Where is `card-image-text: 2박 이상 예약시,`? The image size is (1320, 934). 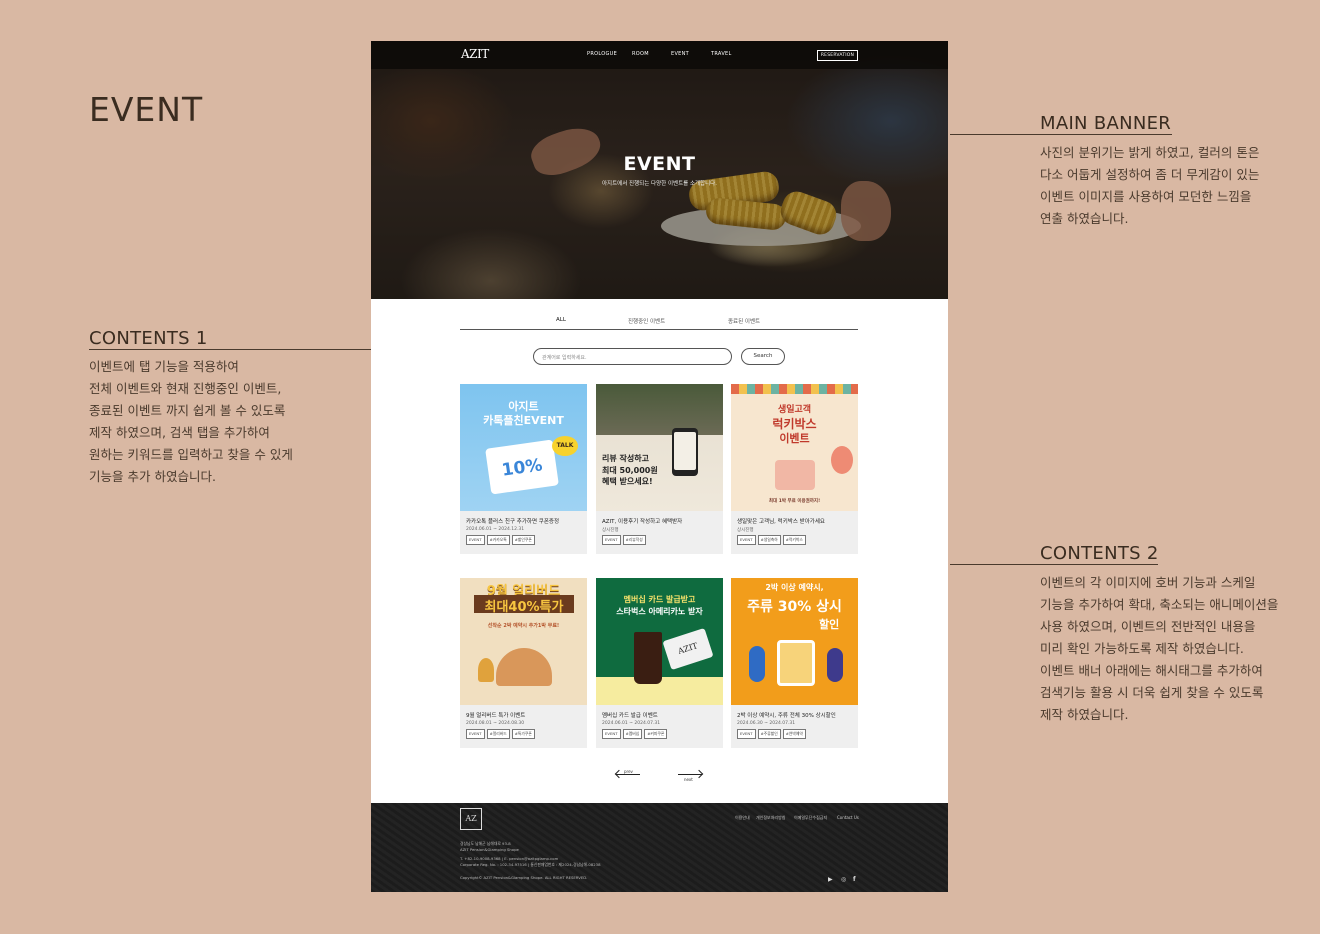 card-image-text: 2박 이상 예약시, is located at coordinates (794, 587).